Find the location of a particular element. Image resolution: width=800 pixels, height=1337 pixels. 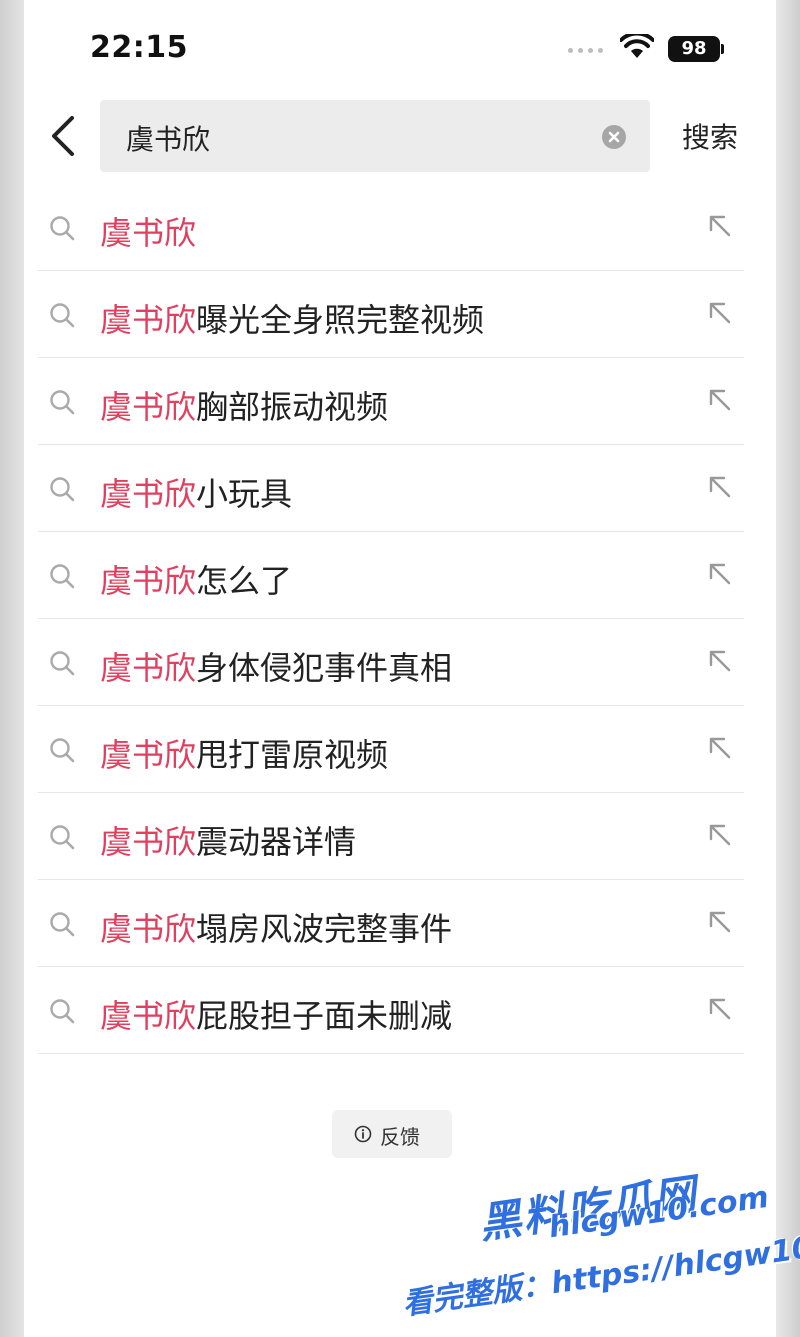

device-edge-left is located at coordinates (12, 668).